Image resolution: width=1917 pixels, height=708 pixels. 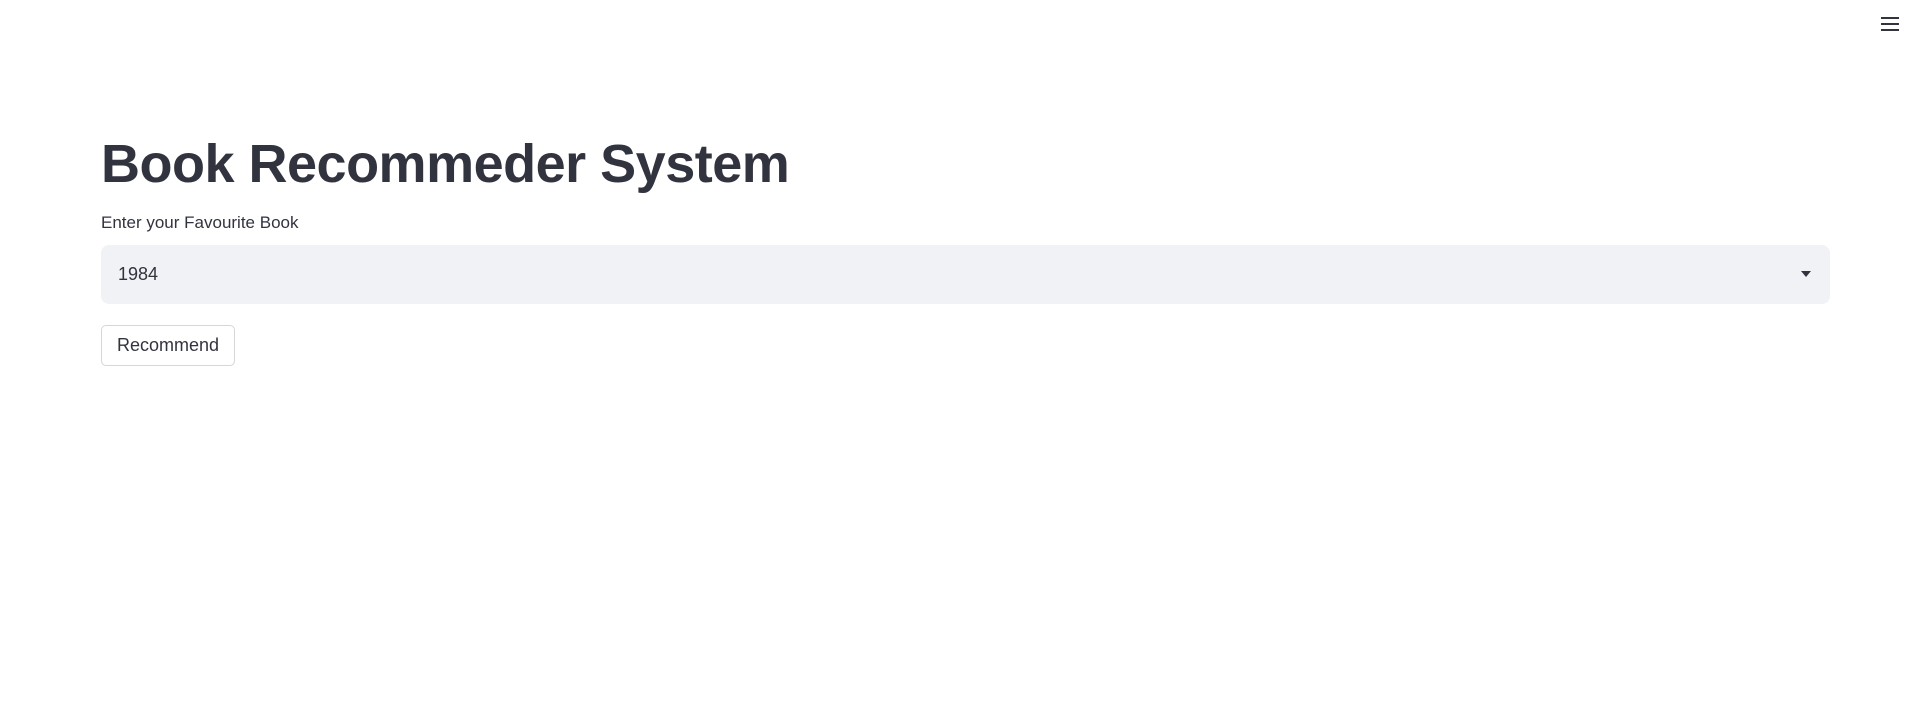 What do you see at coordinates (445, 164) in the screenshot?
I see `page-title: Book Recommeder System` at bounding box center [445, 164].